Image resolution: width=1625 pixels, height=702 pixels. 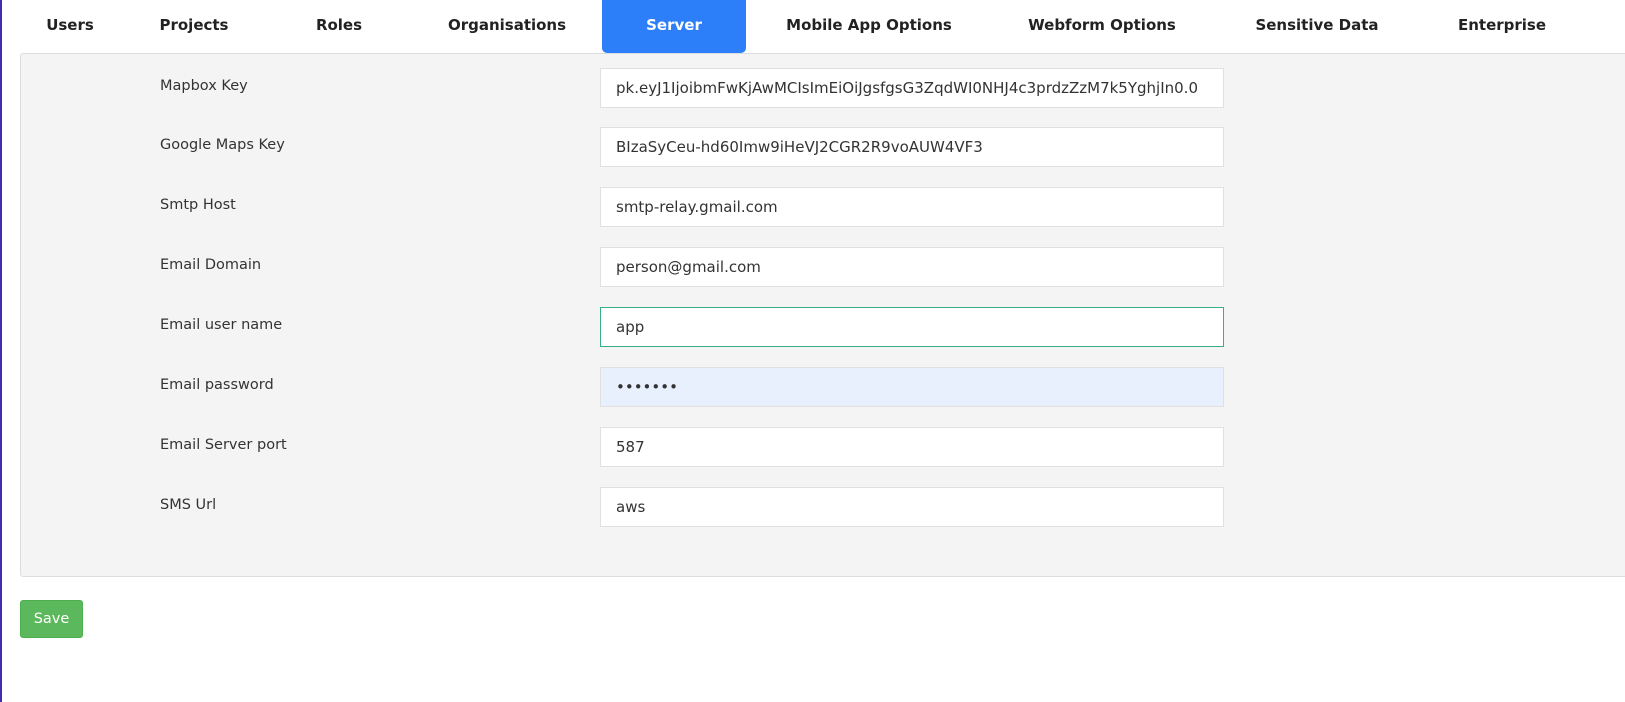 I want to click on form-row-smtp-host: Smtp Host, so click(x=823, y=213).